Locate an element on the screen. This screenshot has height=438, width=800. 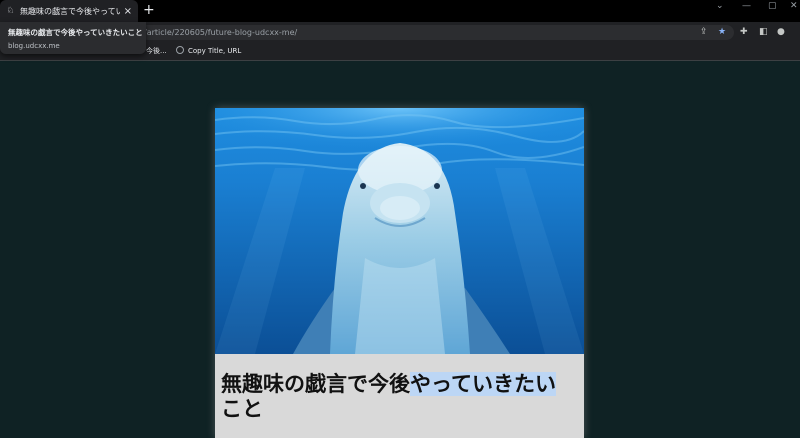
new-tab-button: + is located at coordinates (149, 10).